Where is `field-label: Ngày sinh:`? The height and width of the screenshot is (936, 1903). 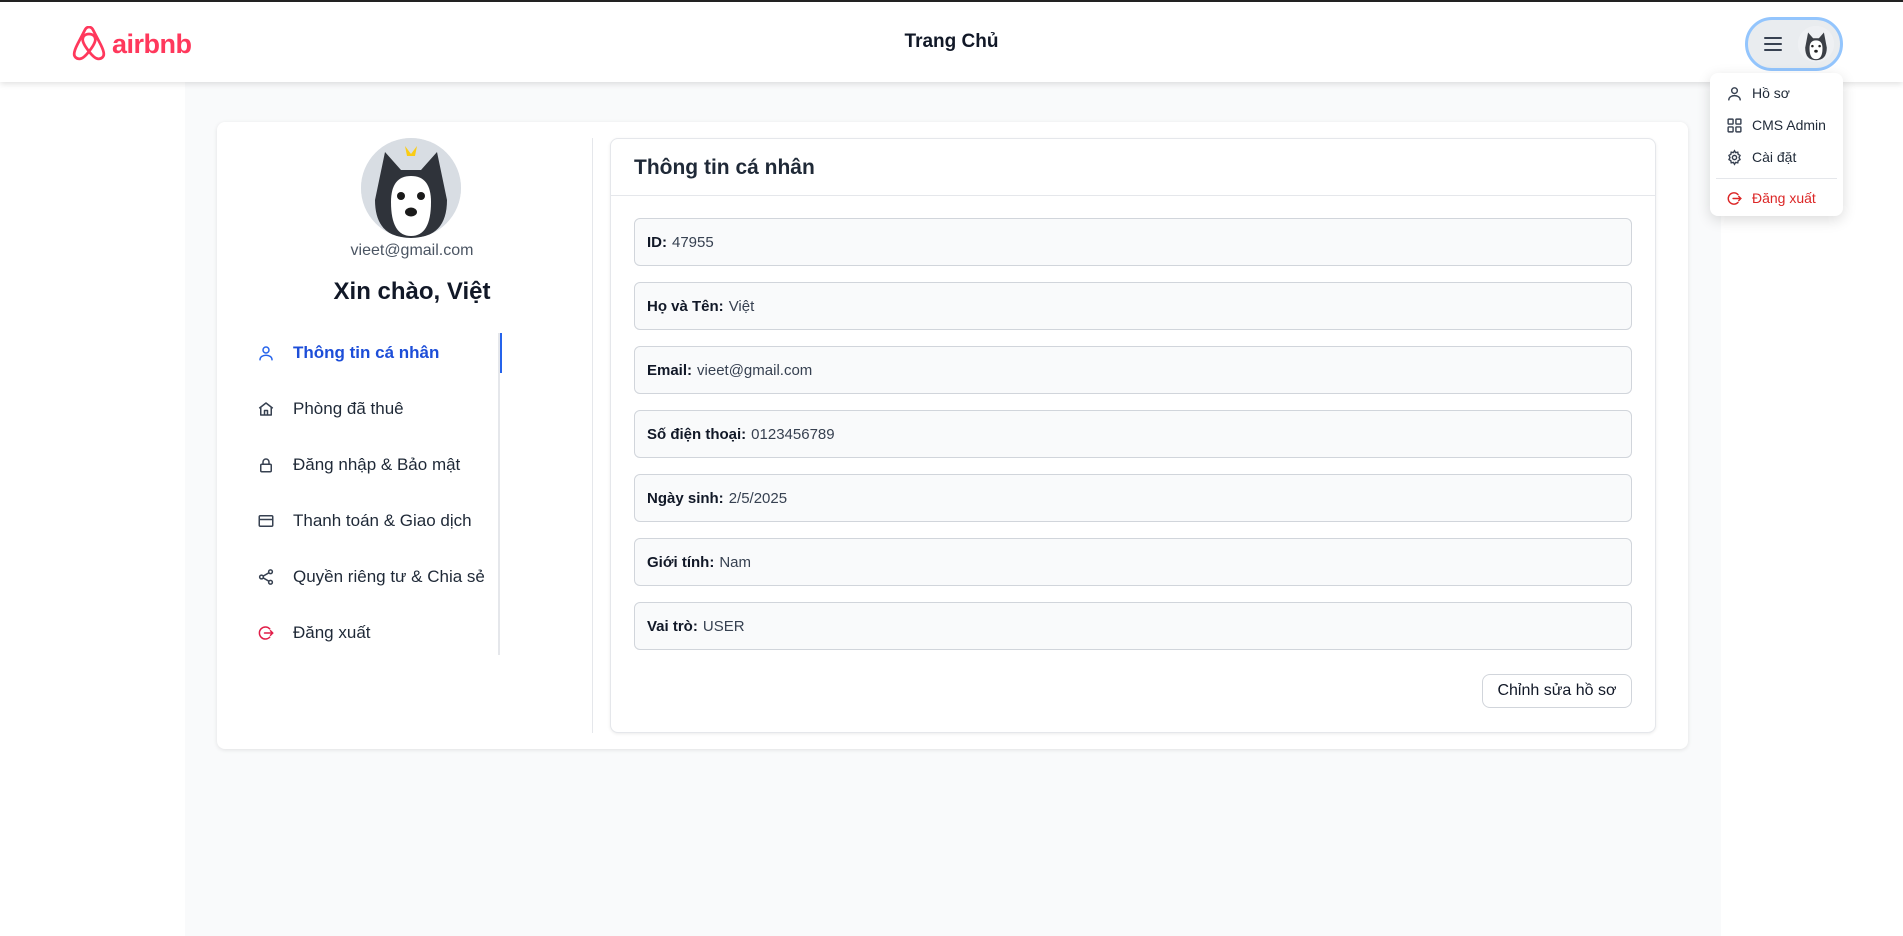 field-label: Ngày sinh: is located at coordinates (685, 498).